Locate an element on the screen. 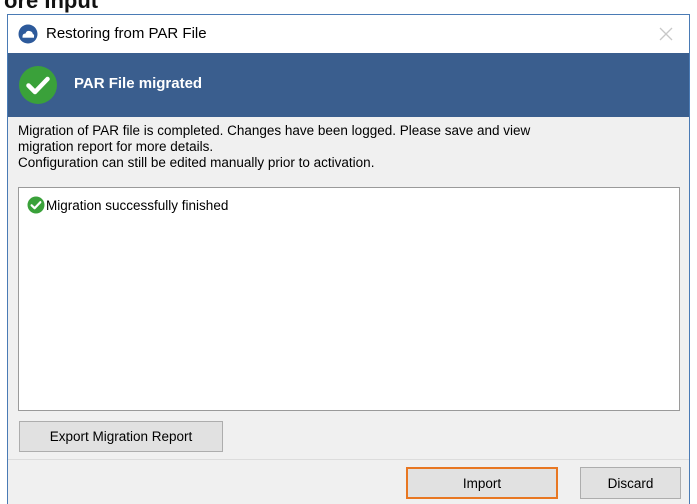  discard-button: Discard is located at coordinates (630, 483).